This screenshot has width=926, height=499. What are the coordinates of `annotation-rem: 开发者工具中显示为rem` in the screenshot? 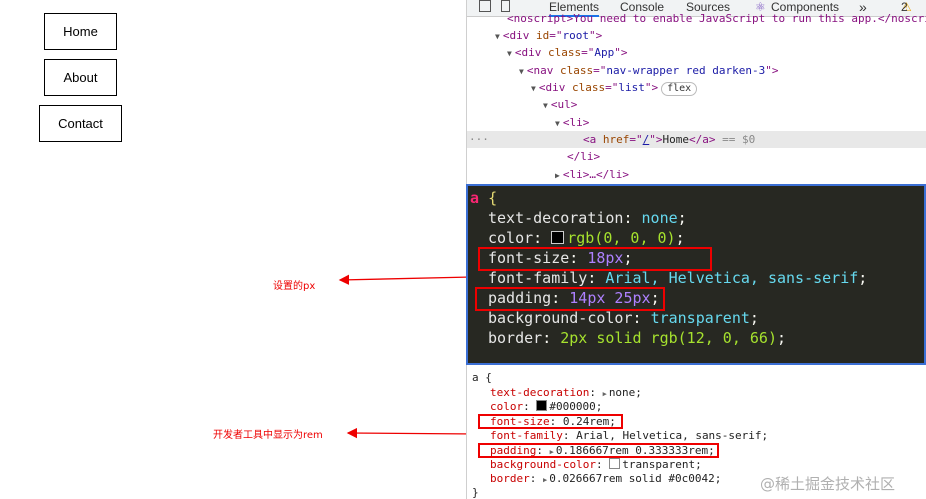 It's located at (268, 435).